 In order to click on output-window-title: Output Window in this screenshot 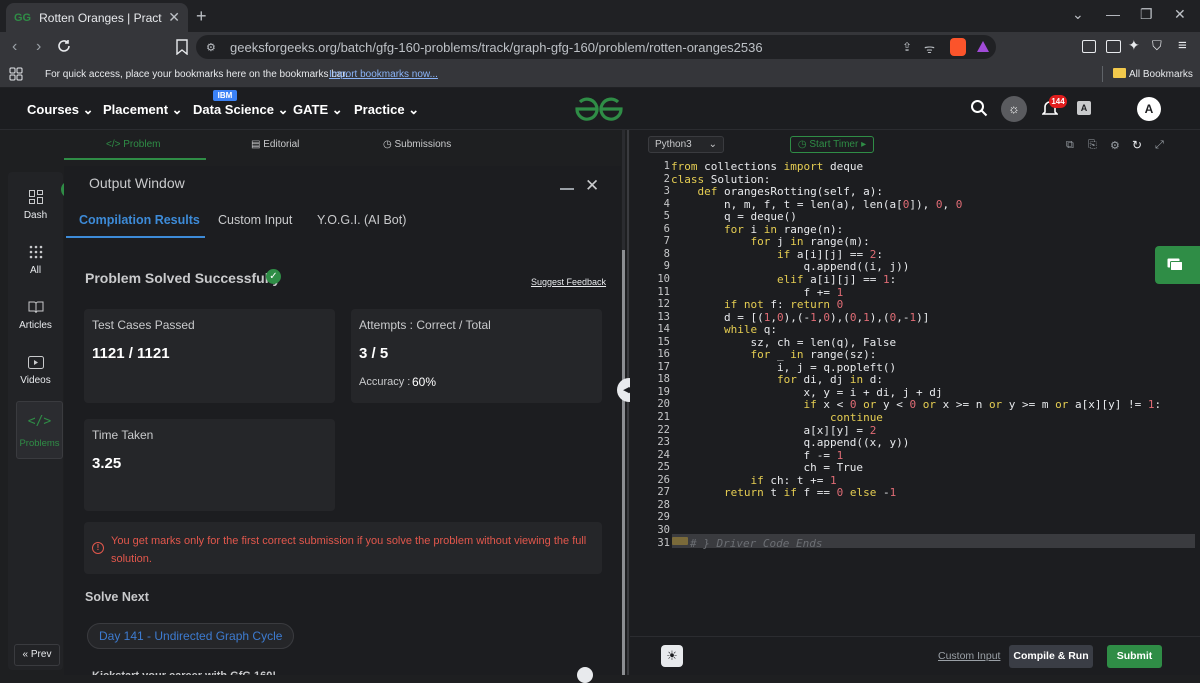, I will do `click(137, 183)`.